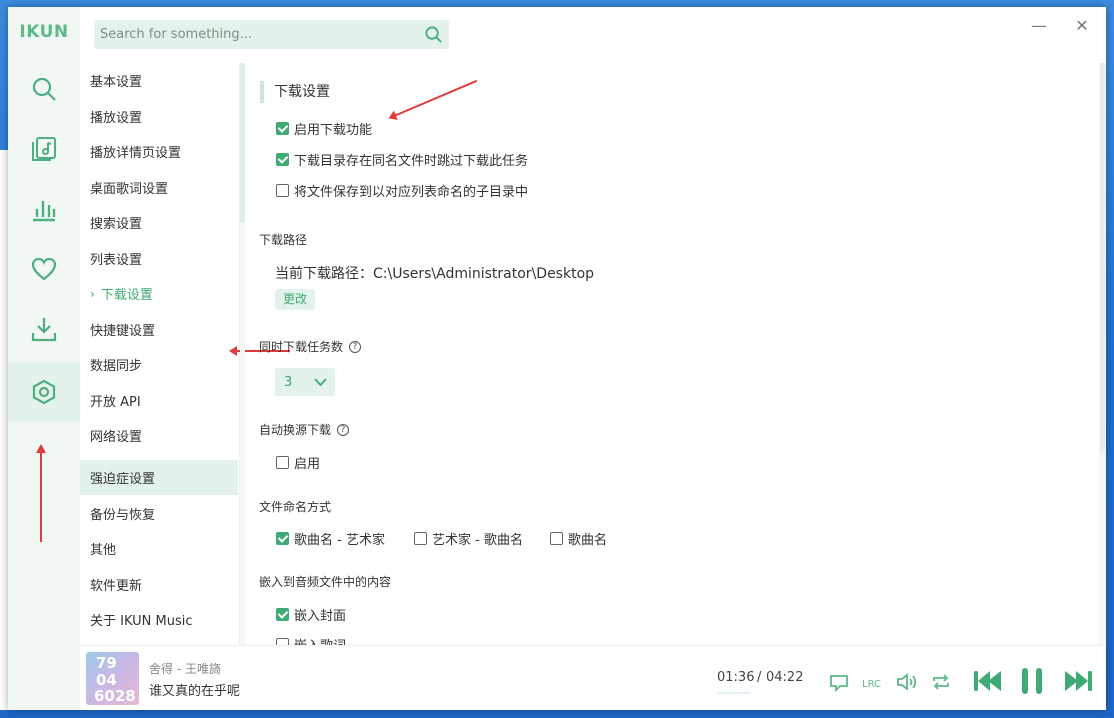 The width and height of the screenshot is (1114, 718). What do you see at coordinates (136, 153) in the screenshot?
I see `nav-item-label: 播放详情页设置` at bounding box center [136, 153].